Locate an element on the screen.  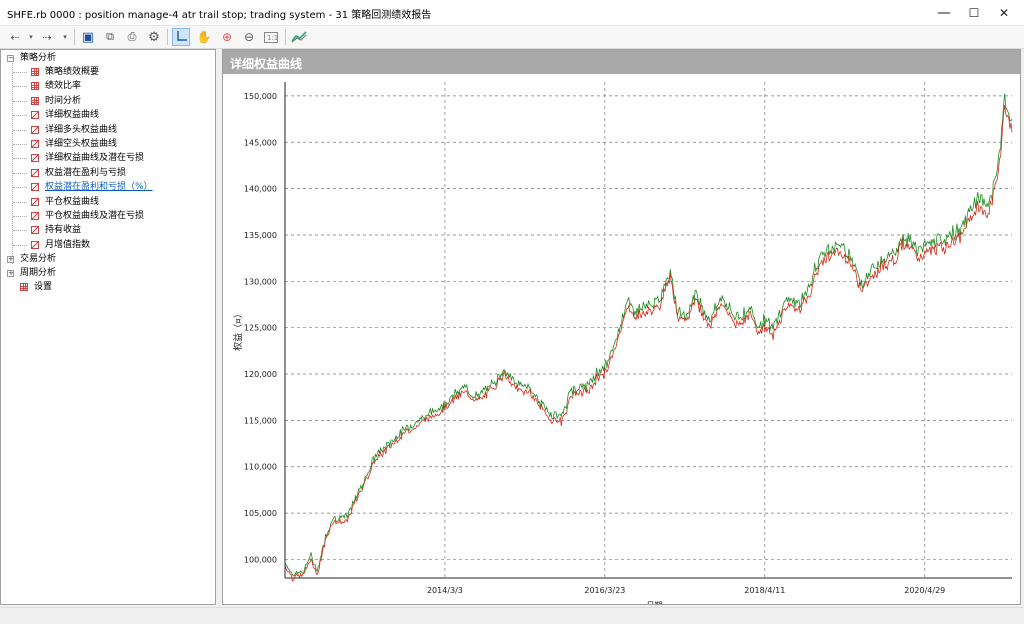
y-tick-label: 120,000 is located at coordinates (260, 374).